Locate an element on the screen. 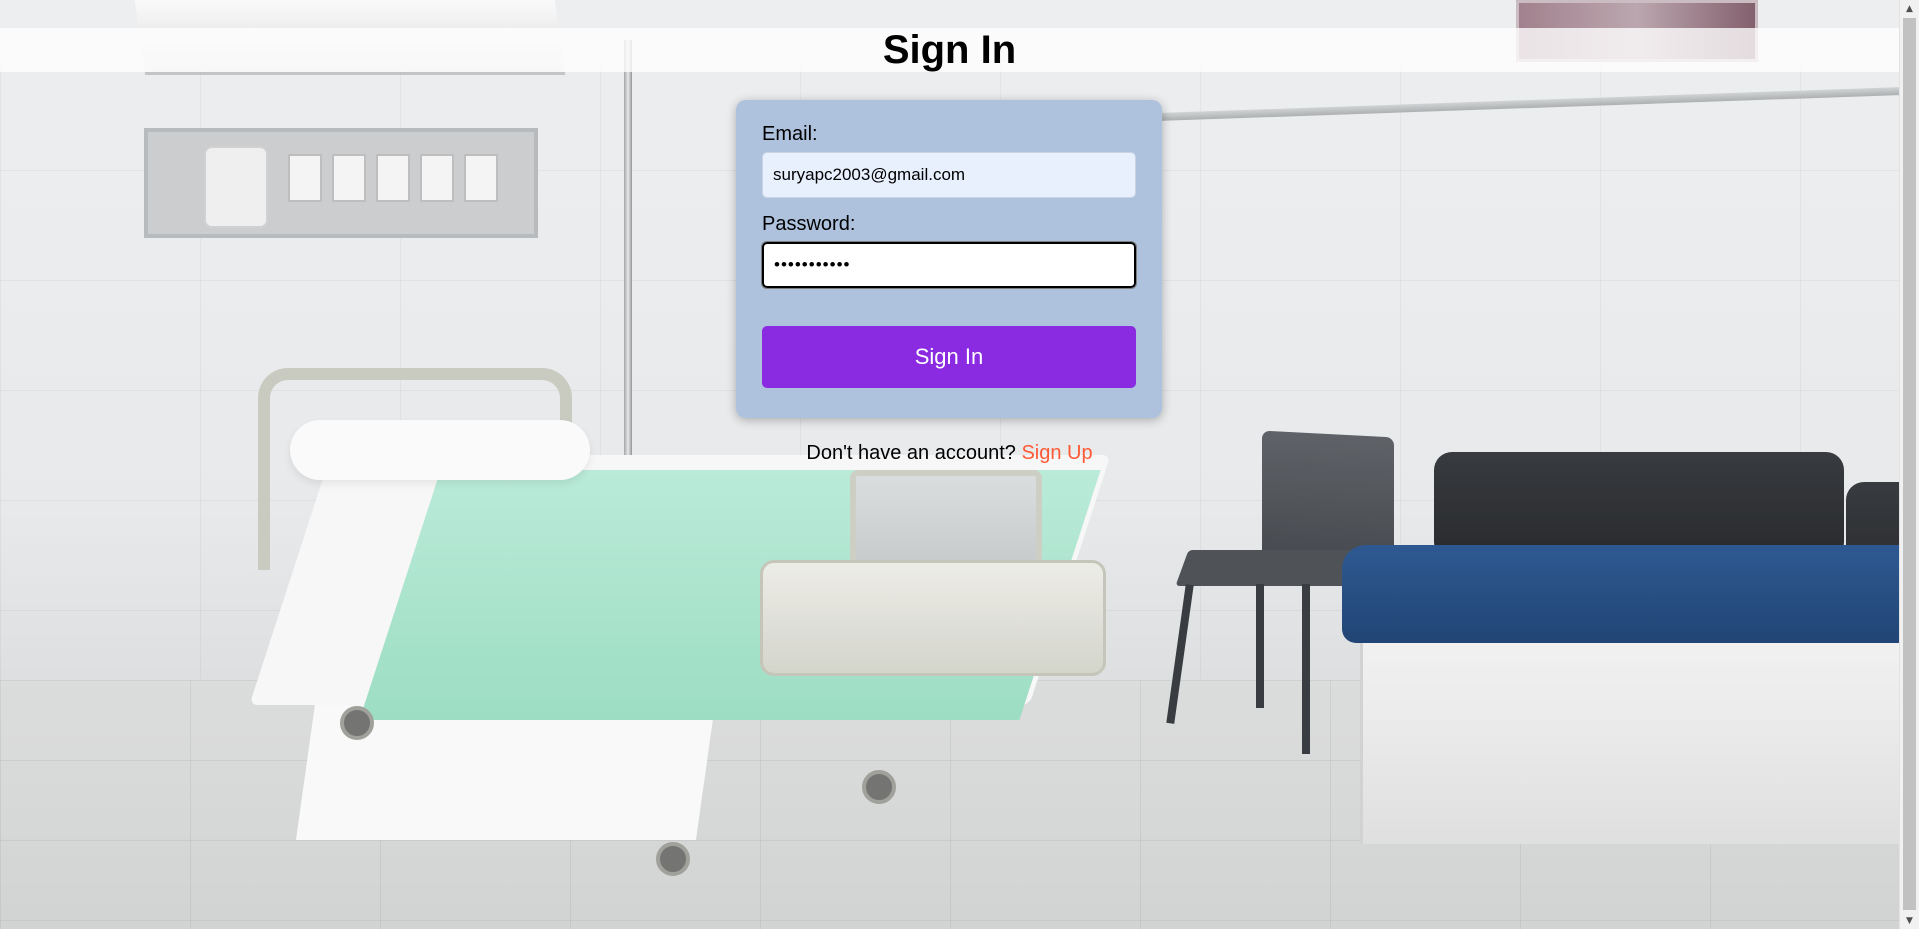 Image resolution: width=1919 pixels, height=929 pixels. signin-button: Sign In is located at coordinates (949, 357).